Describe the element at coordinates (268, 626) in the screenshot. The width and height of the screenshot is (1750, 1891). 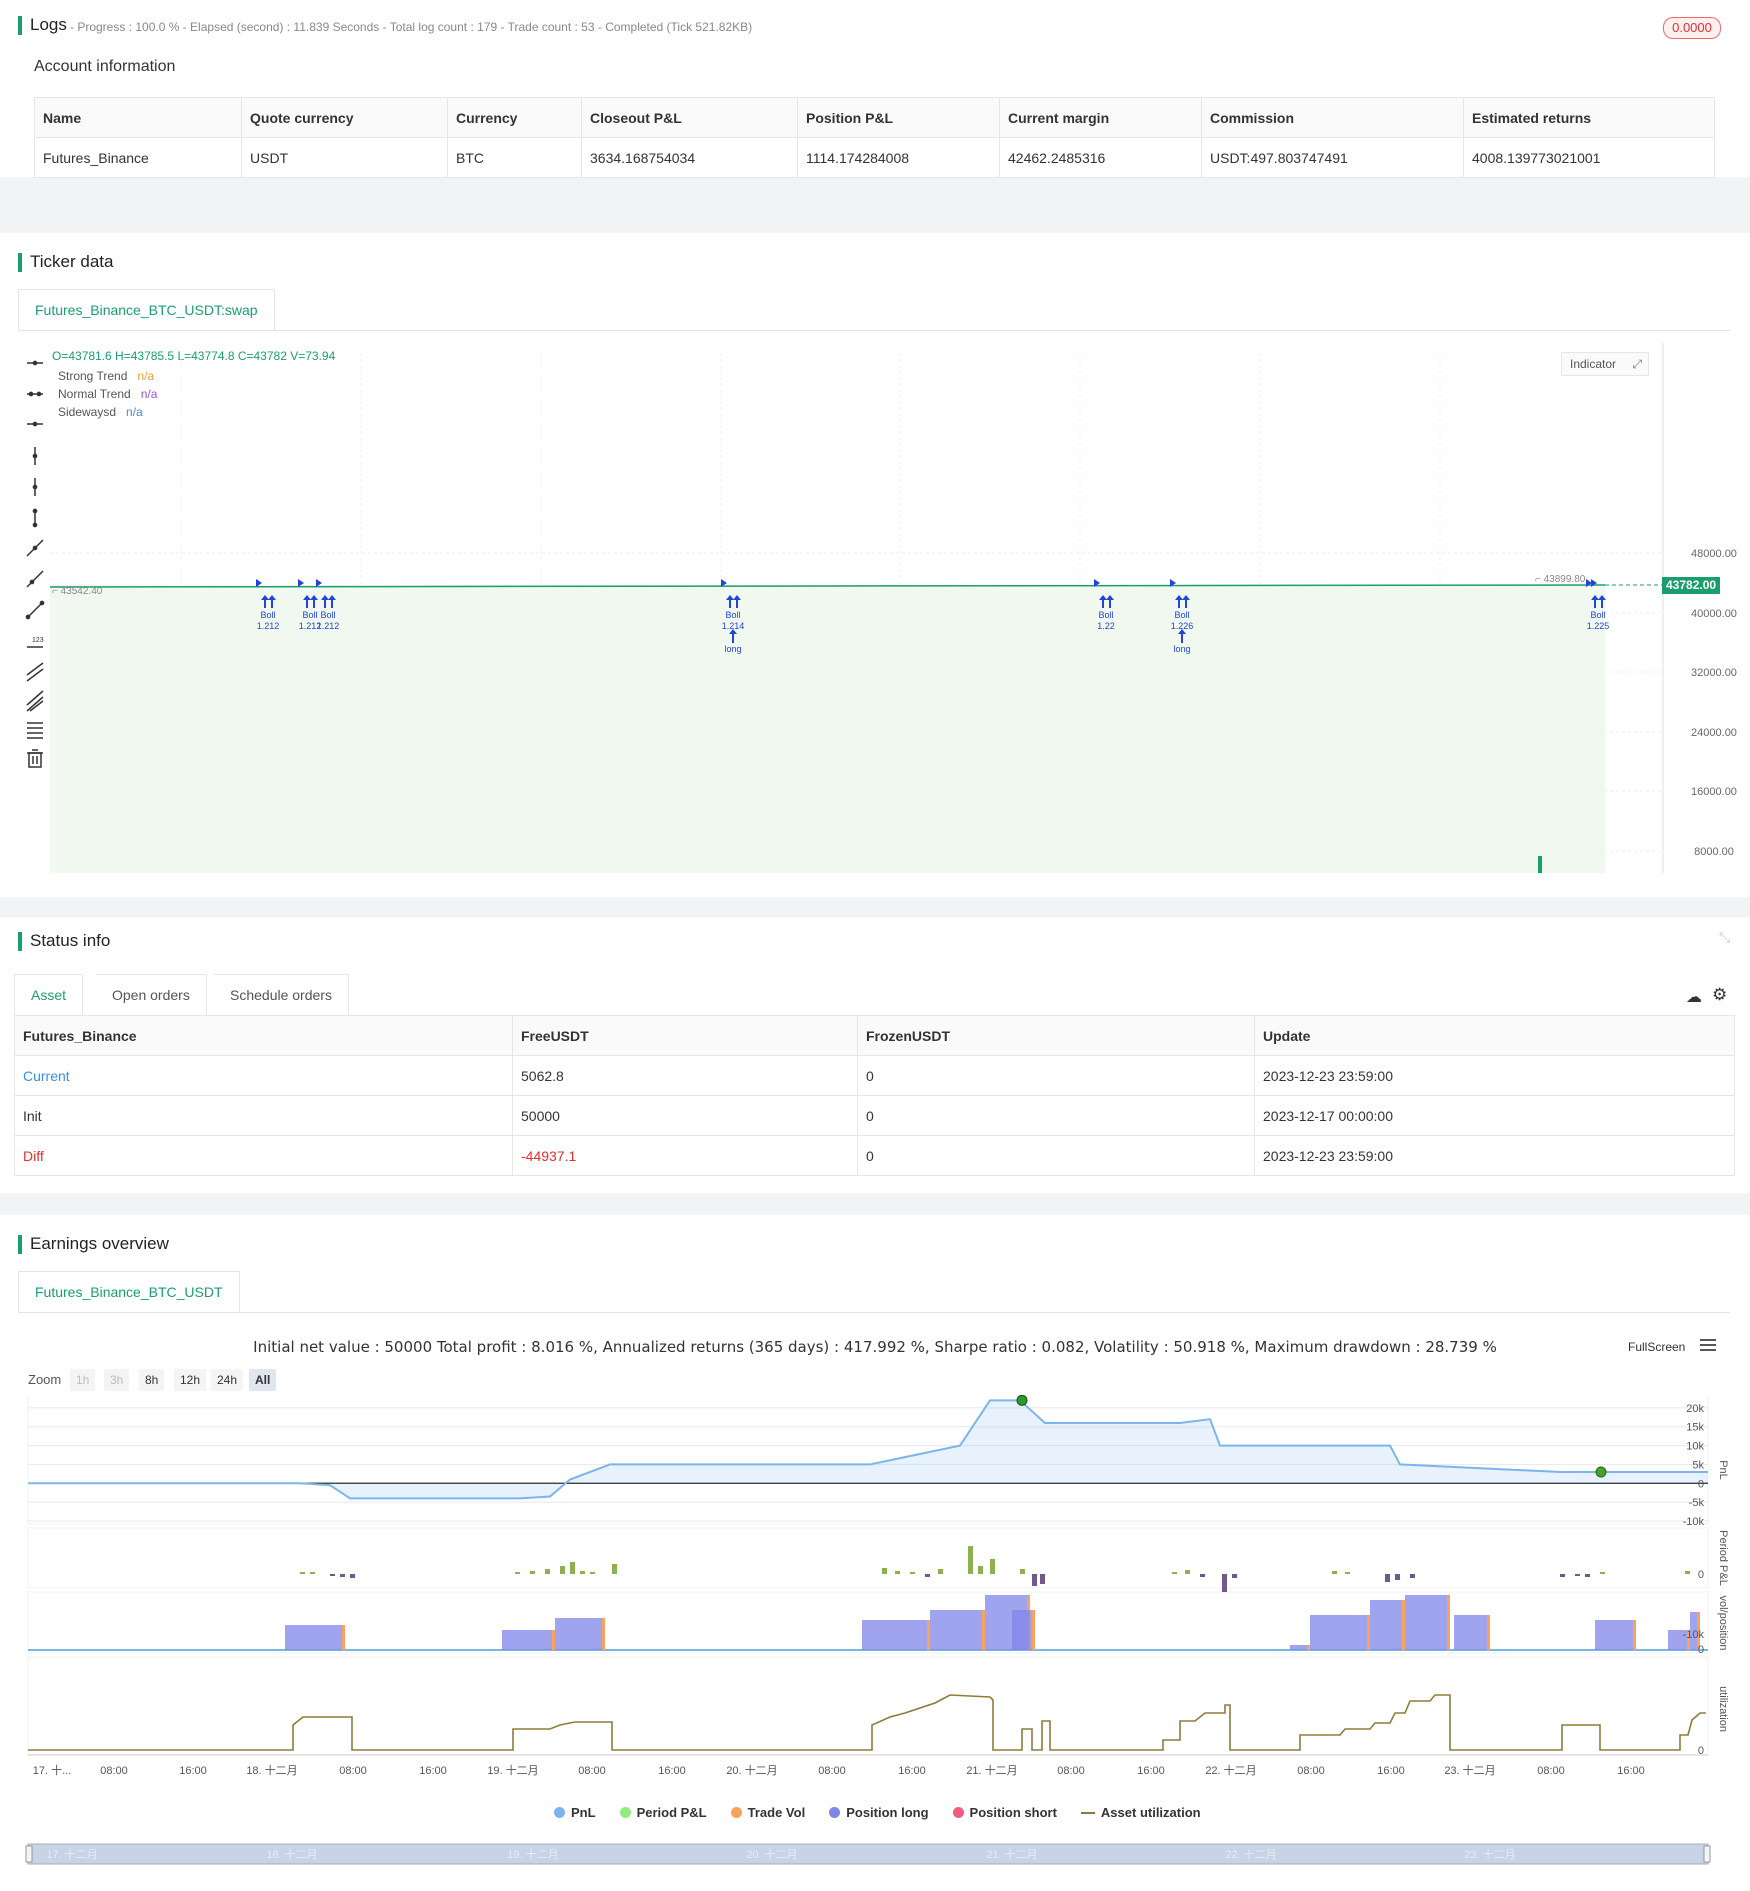
I see `signal-label: 1.212` at that location.